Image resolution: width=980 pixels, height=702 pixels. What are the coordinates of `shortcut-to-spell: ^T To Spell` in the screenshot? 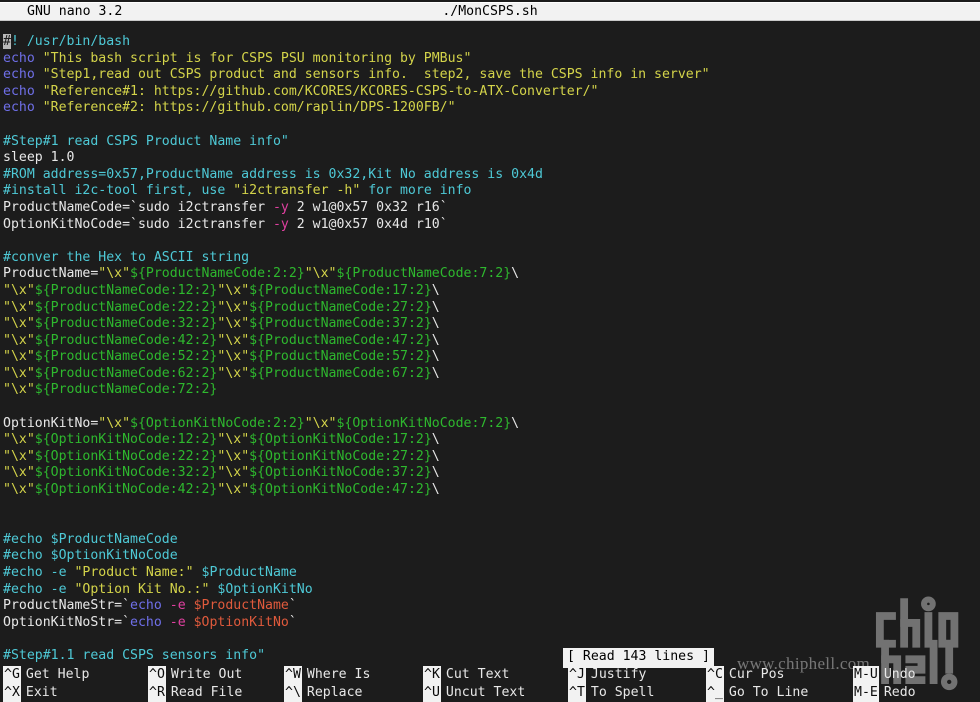 It's located at (611, 692).